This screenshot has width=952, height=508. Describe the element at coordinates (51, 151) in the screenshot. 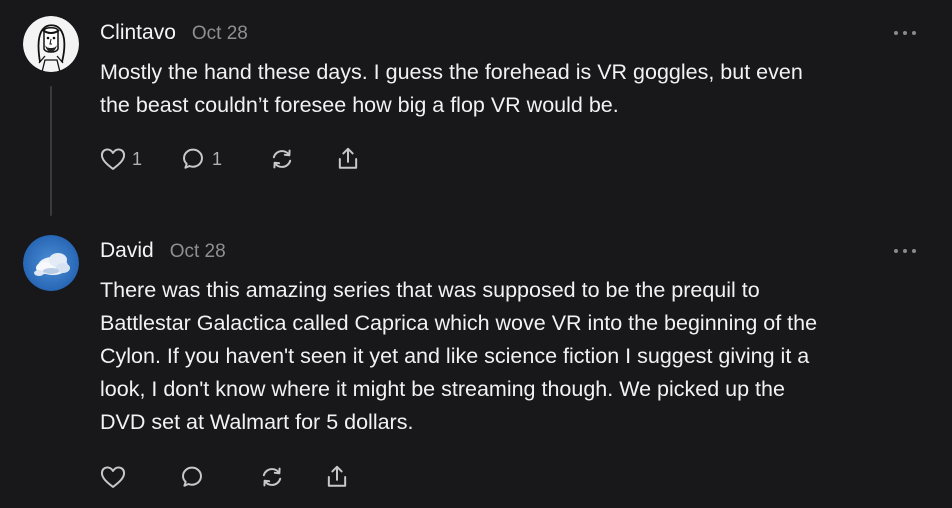

I see `thread-line` at that location.